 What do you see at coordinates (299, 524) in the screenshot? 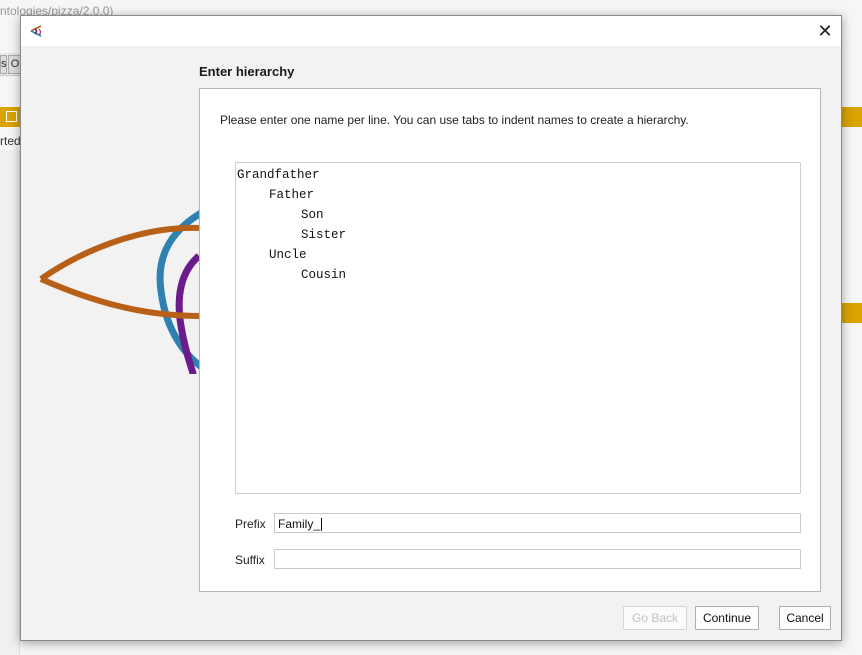
I see `prefix-value: Family_` at bounding box center [299, 524].